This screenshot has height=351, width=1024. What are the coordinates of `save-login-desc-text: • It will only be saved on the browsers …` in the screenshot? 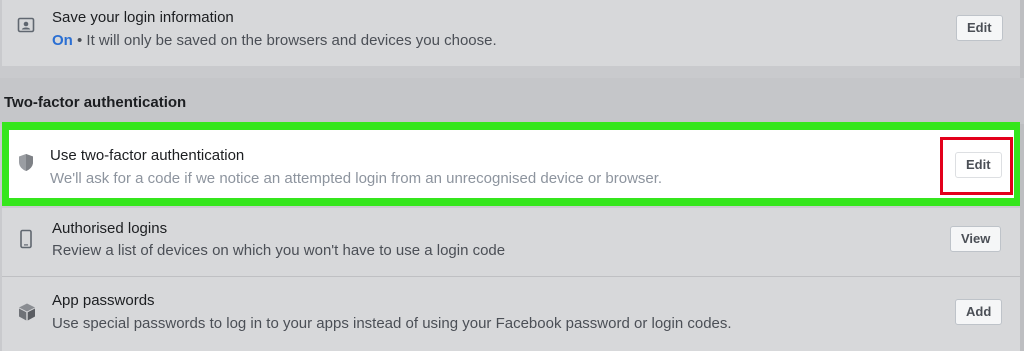 It's located at (284, 40).